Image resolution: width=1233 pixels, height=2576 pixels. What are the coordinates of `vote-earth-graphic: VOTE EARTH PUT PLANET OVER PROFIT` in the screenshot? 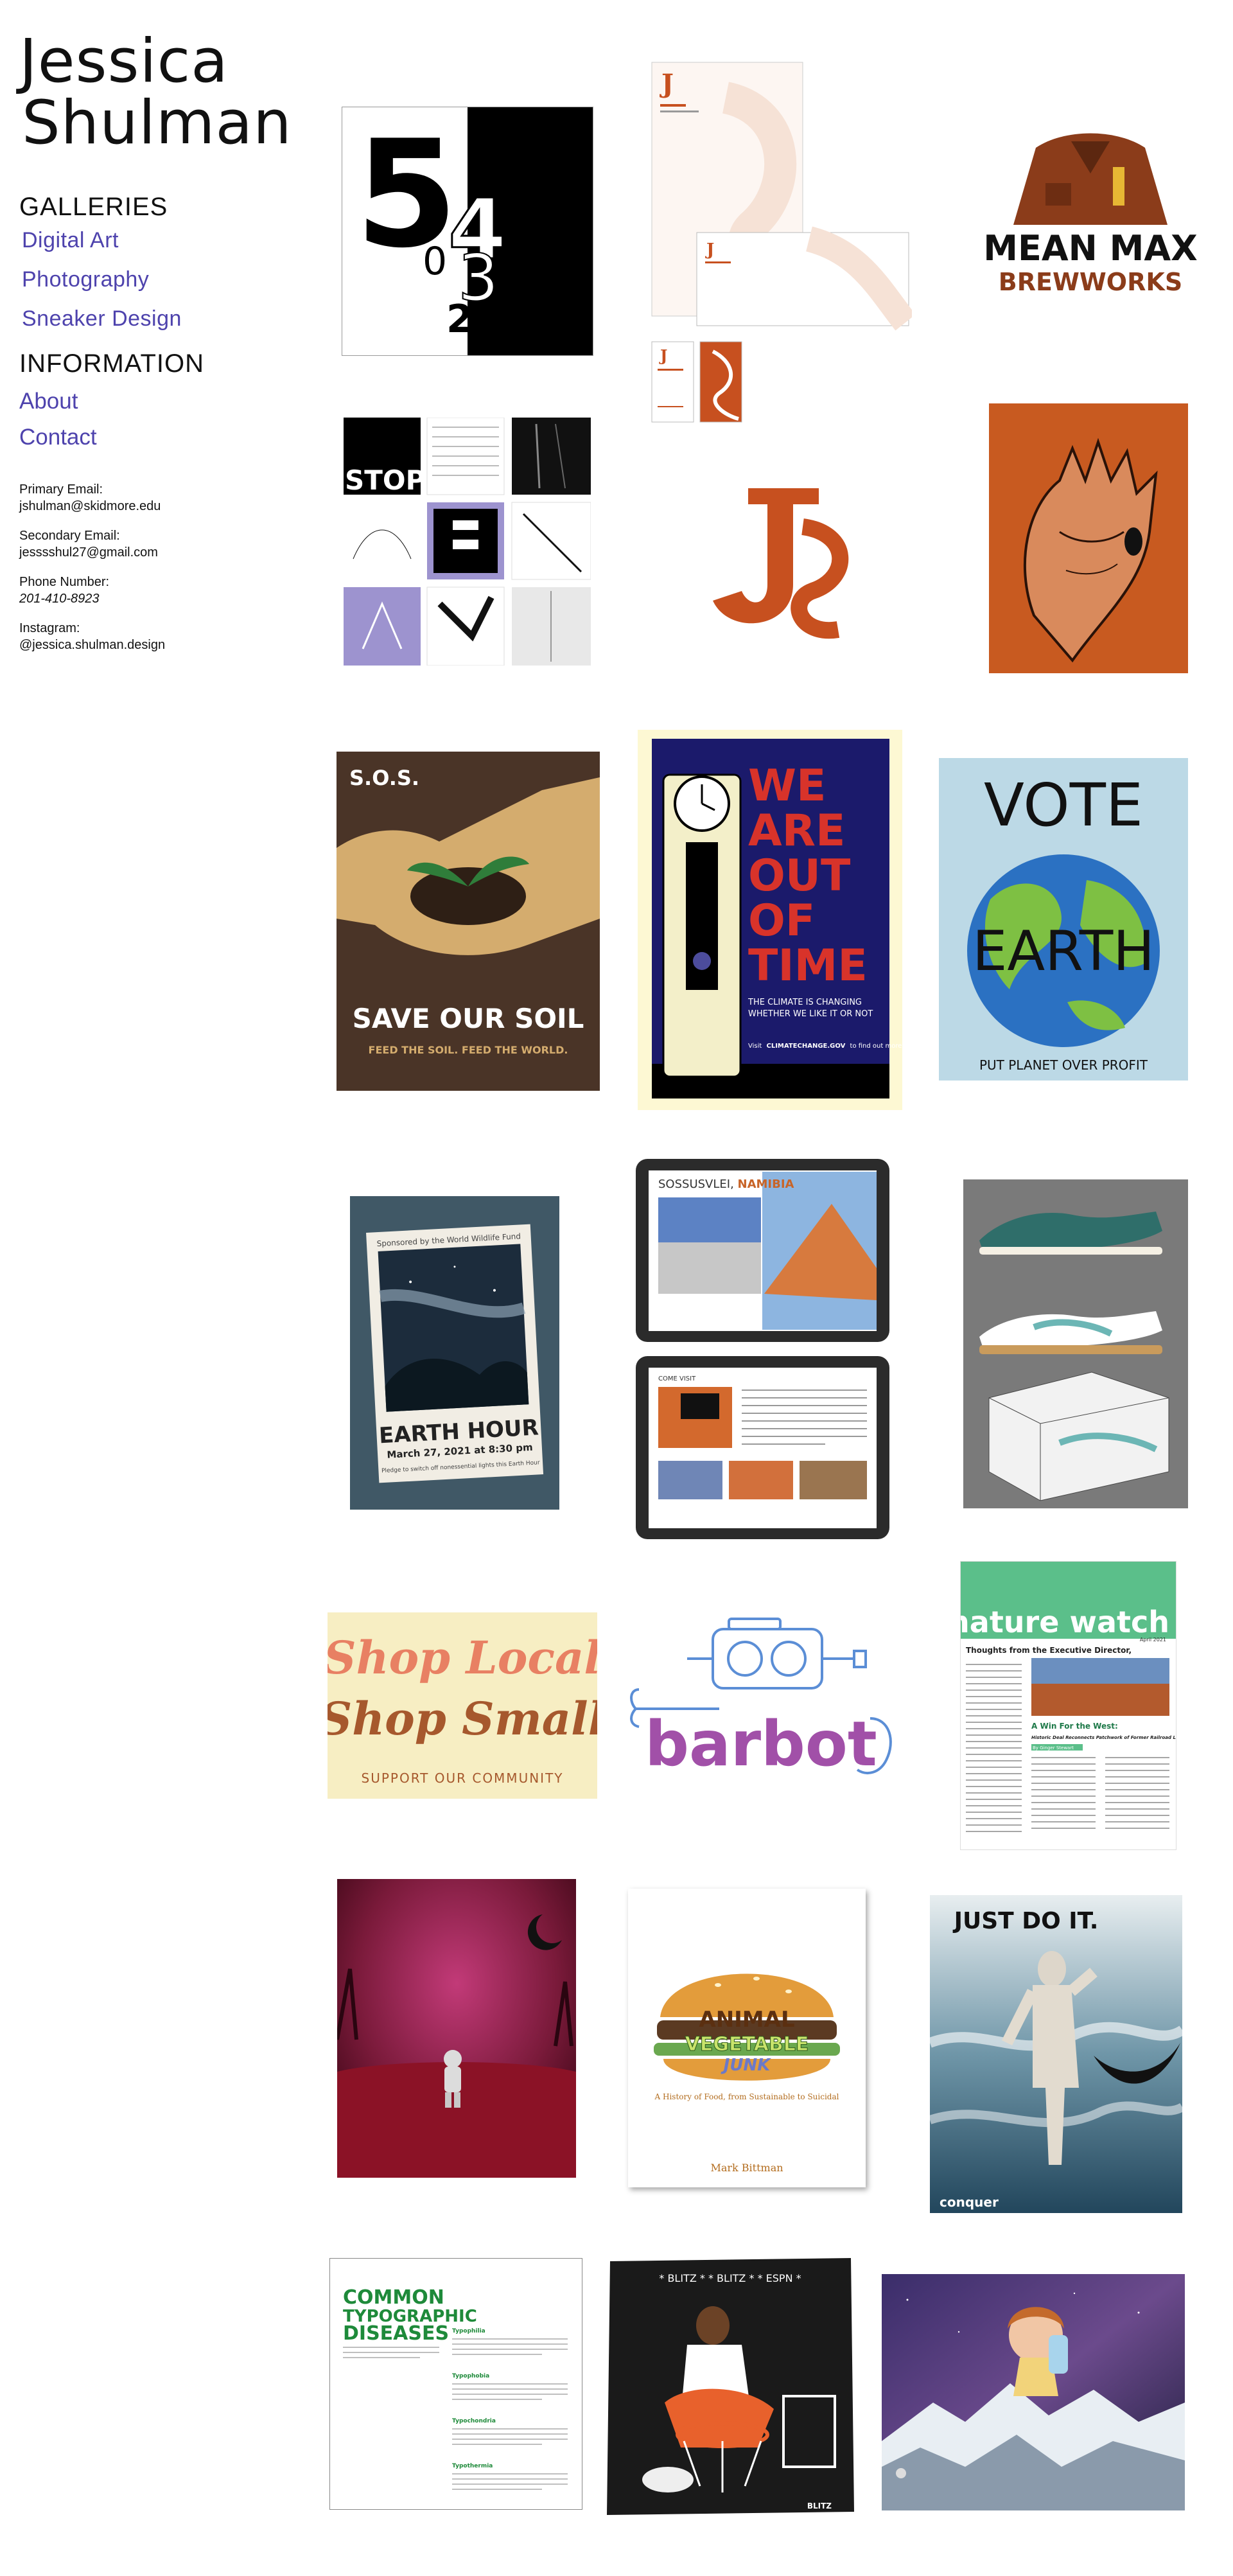 It's located at (1064, 919).